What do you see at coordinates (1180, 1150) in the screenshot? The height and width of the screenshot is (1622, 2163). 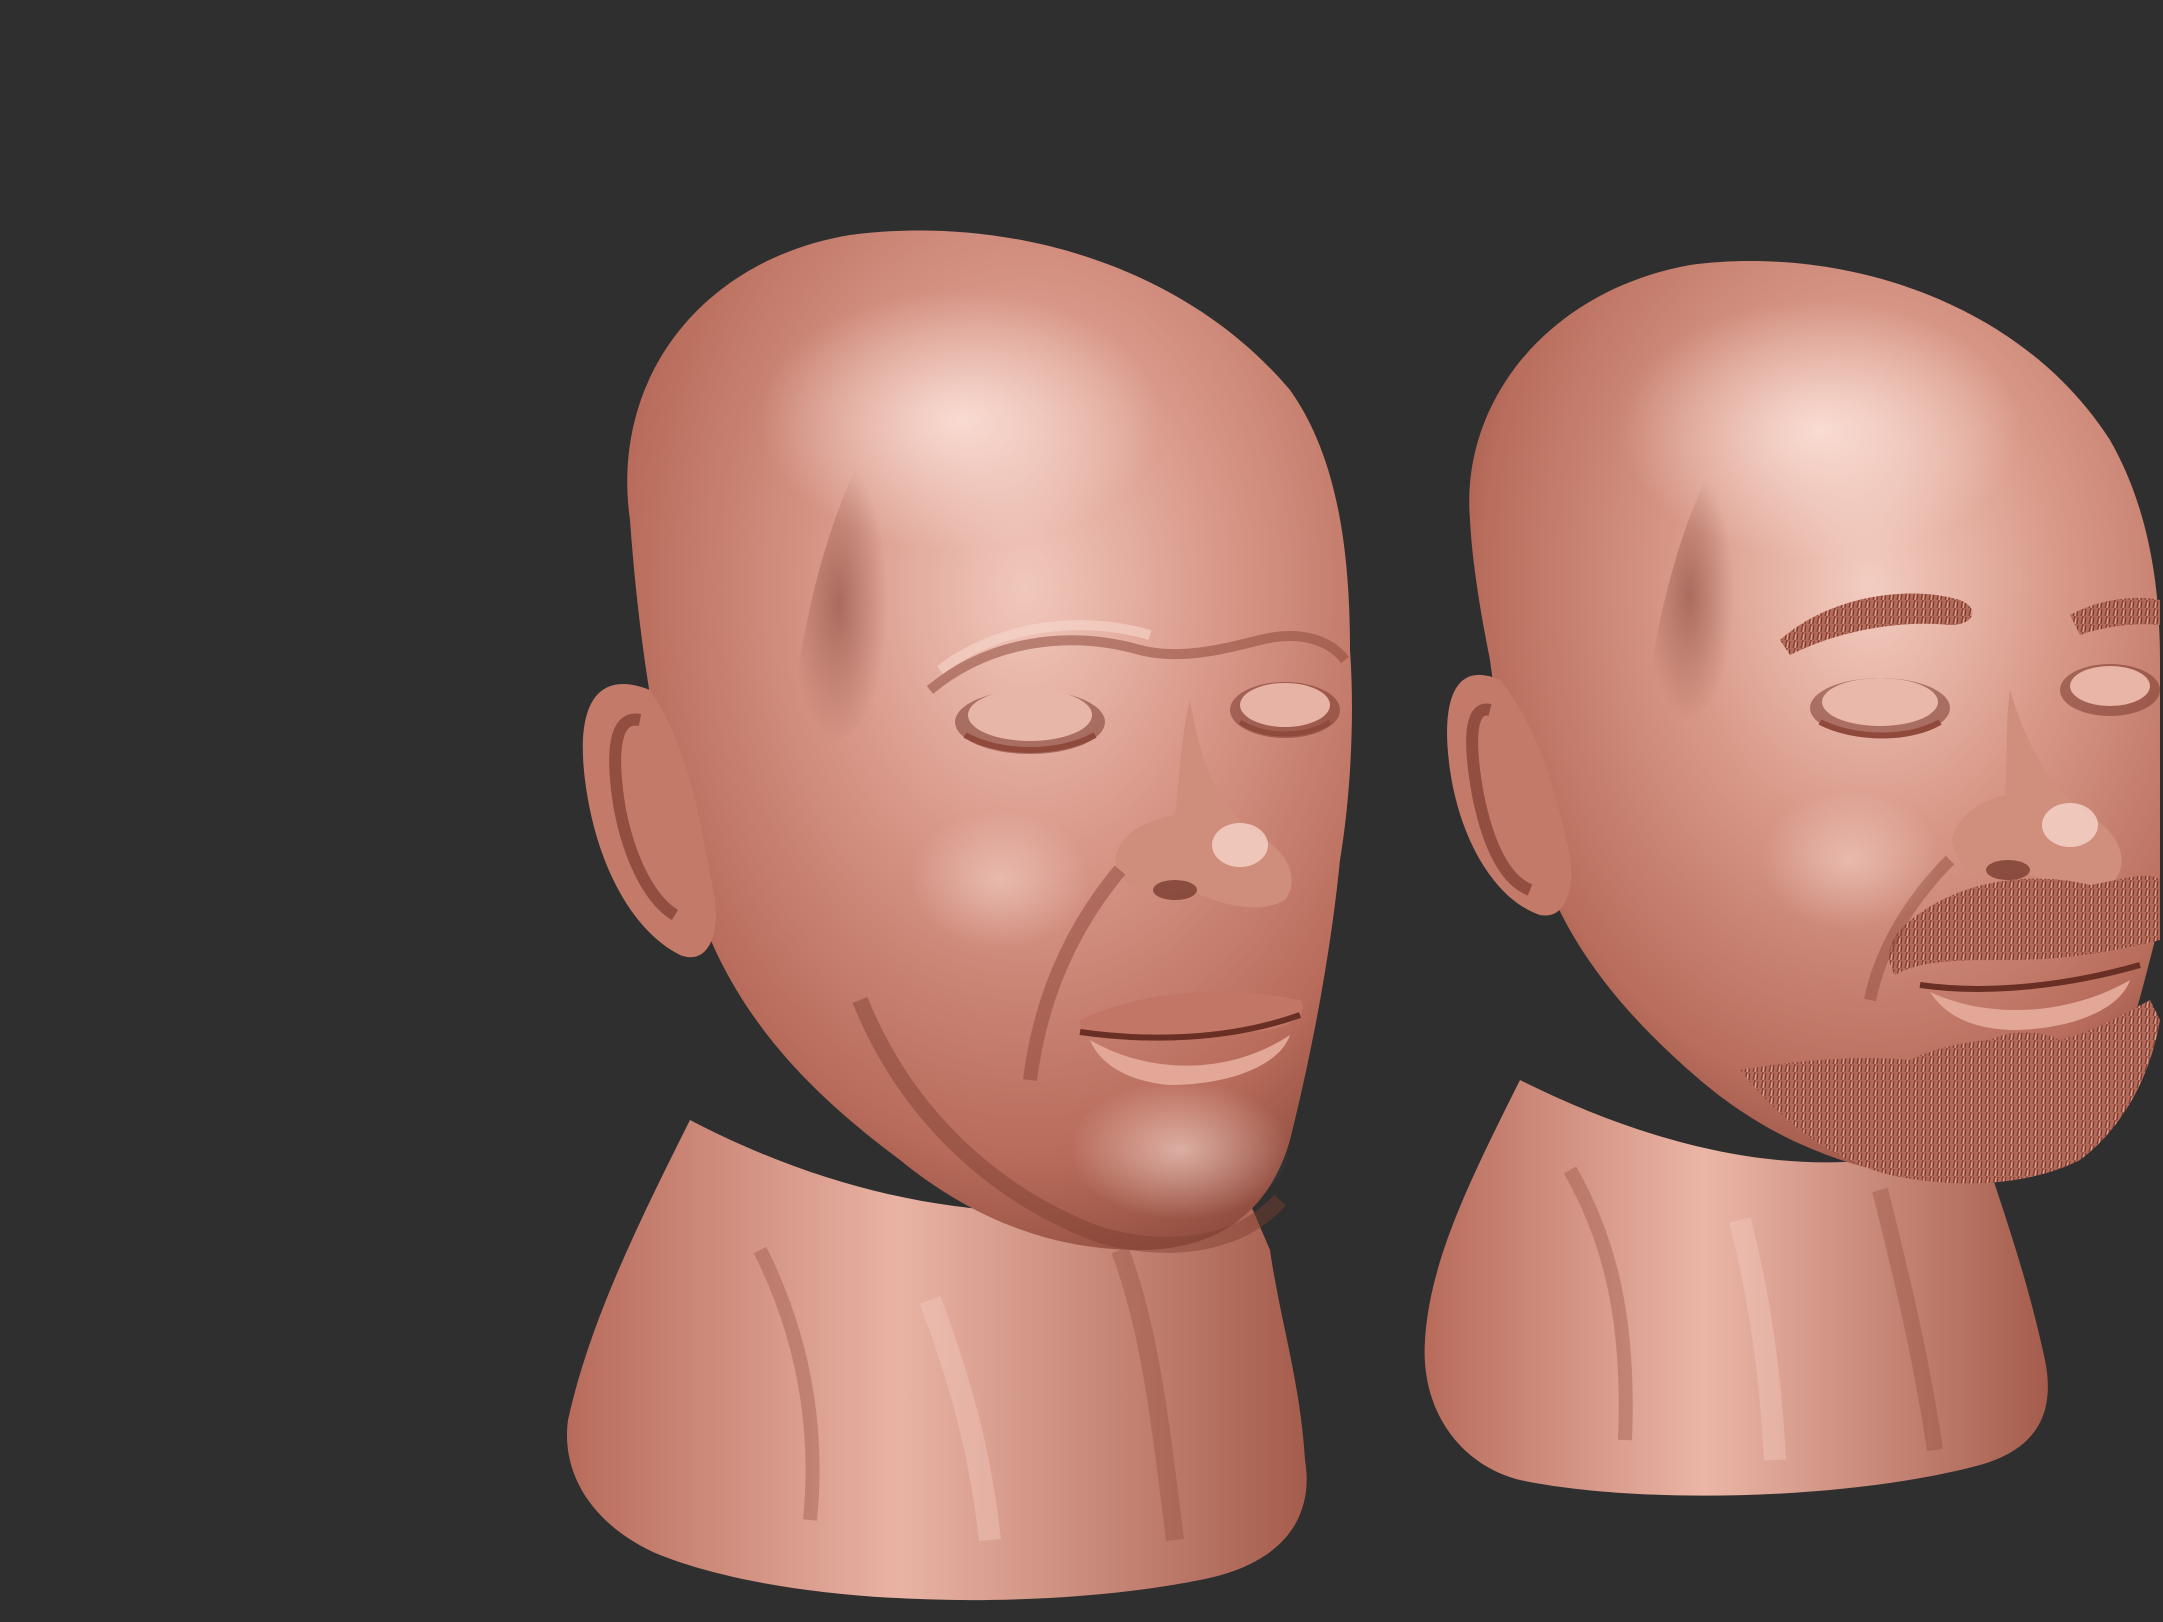 I see `chin` at bounding box center [1180, 1150].